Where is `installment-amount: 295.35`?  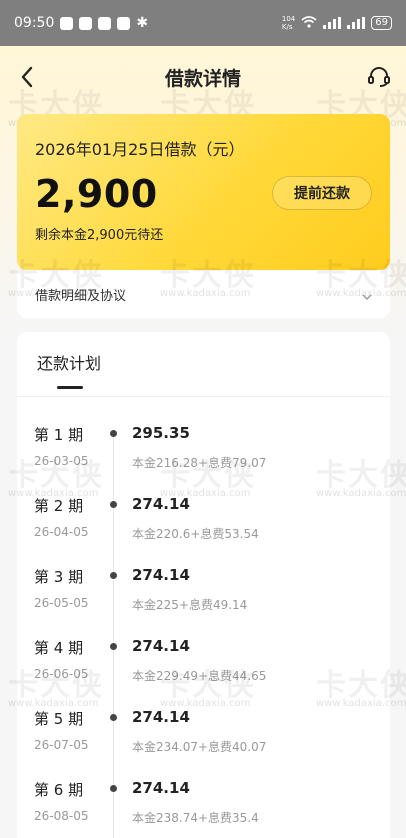
installment-amount: 295.35 is located at coordinates (161, 433).